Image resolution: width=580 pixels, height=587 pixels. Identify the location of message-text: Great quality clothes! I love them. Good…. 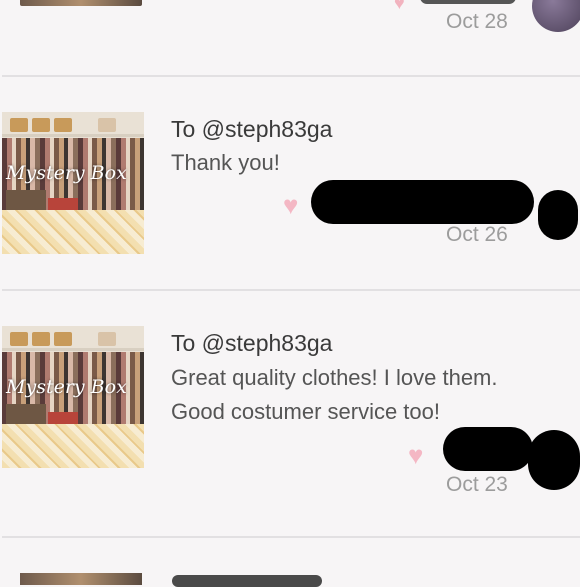
(373, 395).